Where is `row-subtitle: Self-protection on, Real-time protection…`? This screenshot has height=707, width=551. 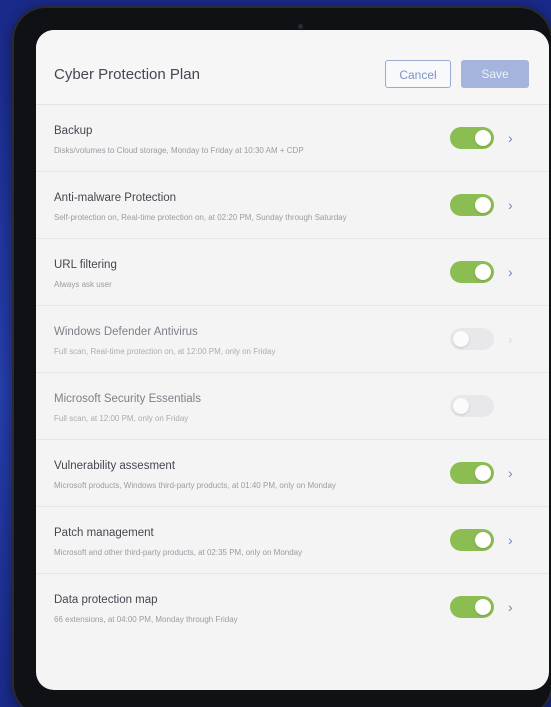
row-subtitle: Self-protection on, Real-time protection… is located at coordinates (200, 217).